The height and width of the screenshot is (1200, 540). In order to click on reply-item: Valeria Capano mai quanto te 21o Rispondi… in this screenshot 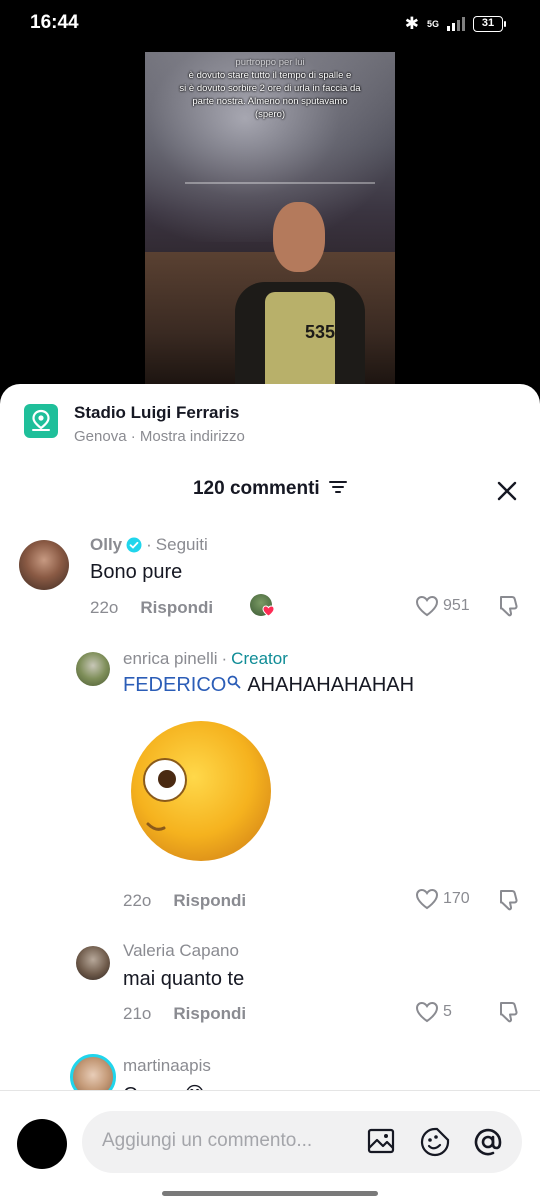, I will do `click(270, 990)`.